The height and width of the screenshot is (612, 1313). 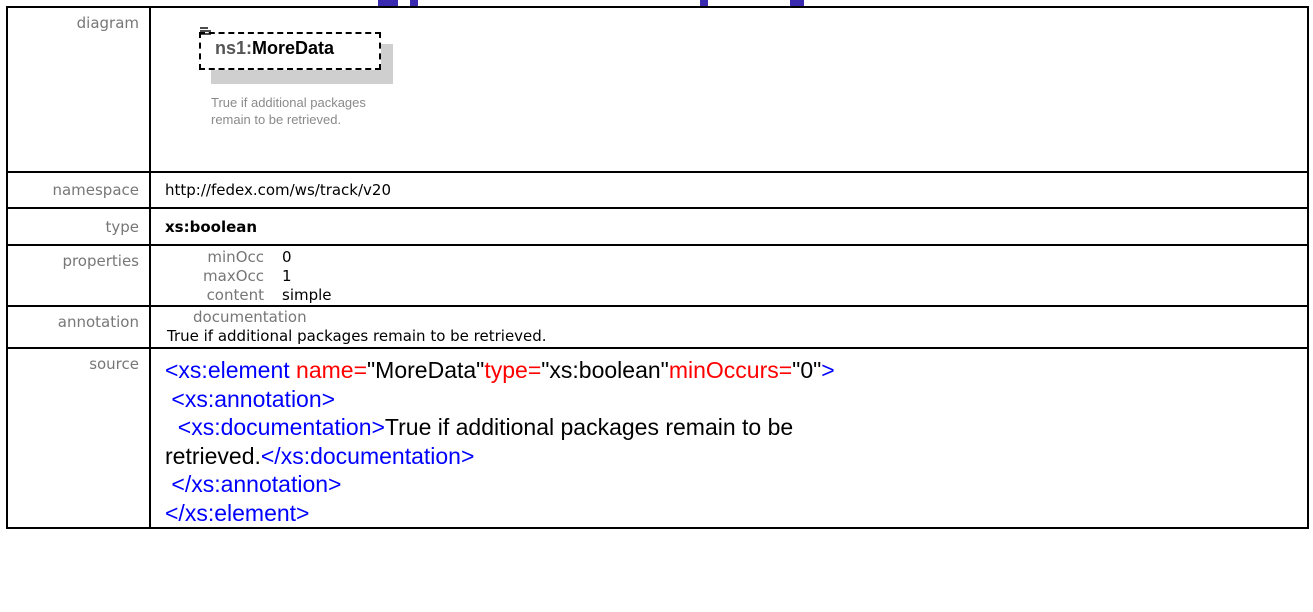 What do you see at coordinates (234, 48) in the screenshot?
I see `element-prefix: ns1:` at bounding box center [234, 48].